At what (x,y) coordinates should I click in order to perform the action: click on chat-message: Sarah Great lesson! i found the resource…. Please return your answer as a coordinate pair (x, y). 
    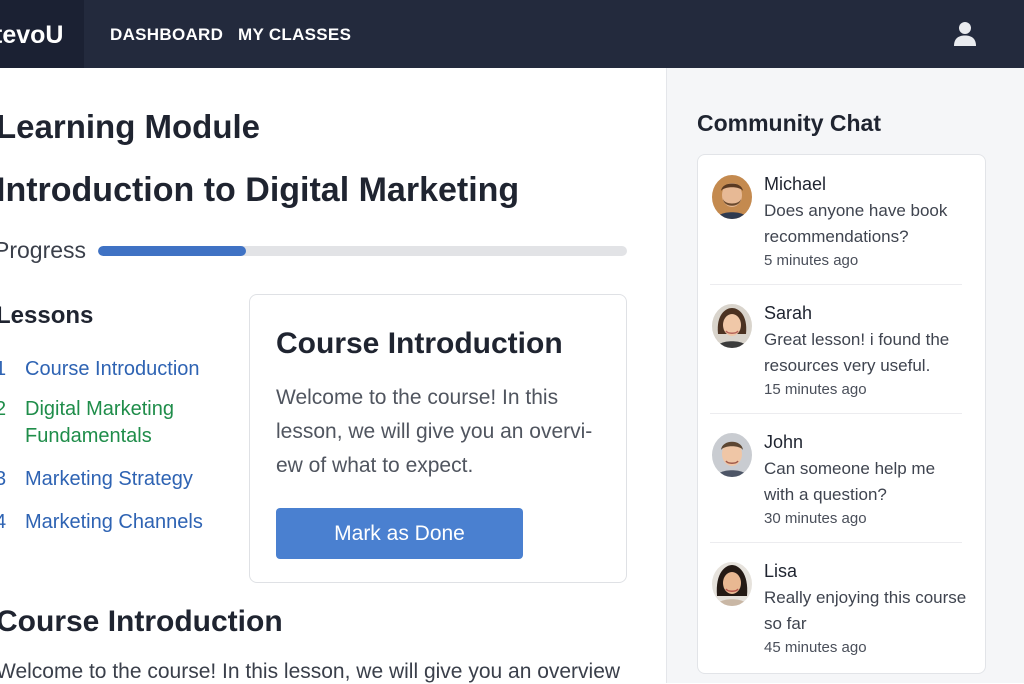
    Looking at the image, I should click on (841, 349).